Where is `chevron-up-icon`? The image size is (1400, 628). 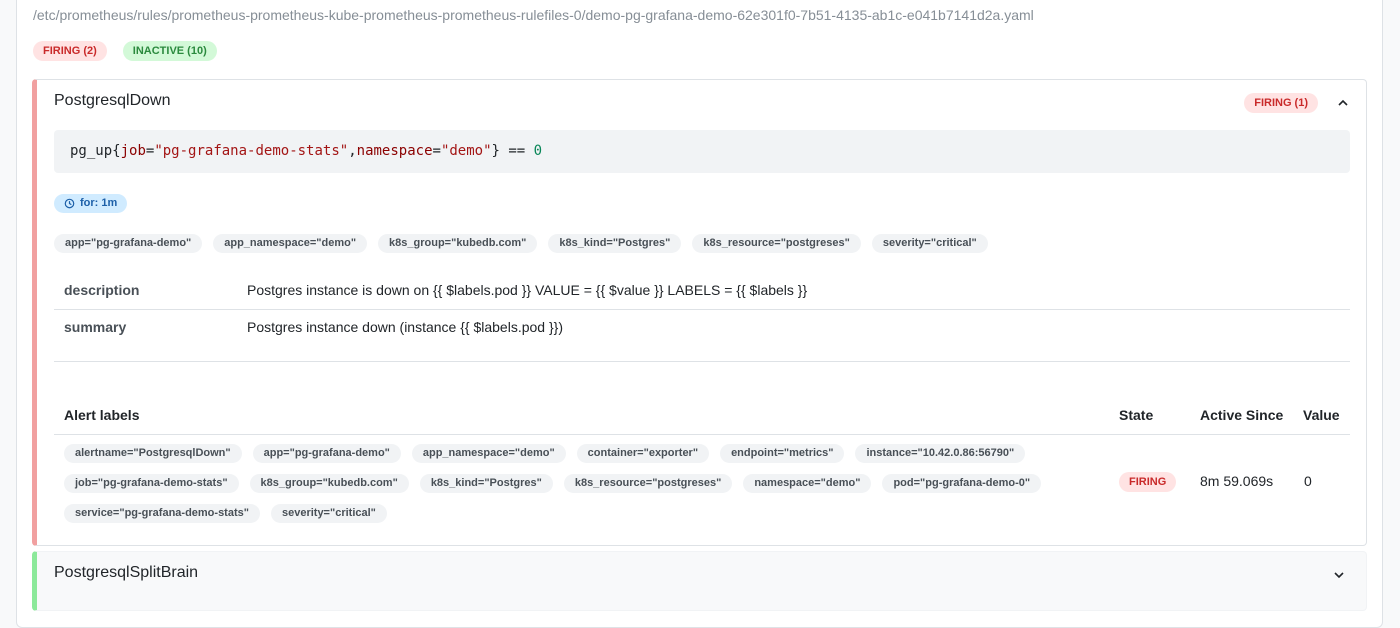
chevron-up-icon is located at coordinates (1343, 103).